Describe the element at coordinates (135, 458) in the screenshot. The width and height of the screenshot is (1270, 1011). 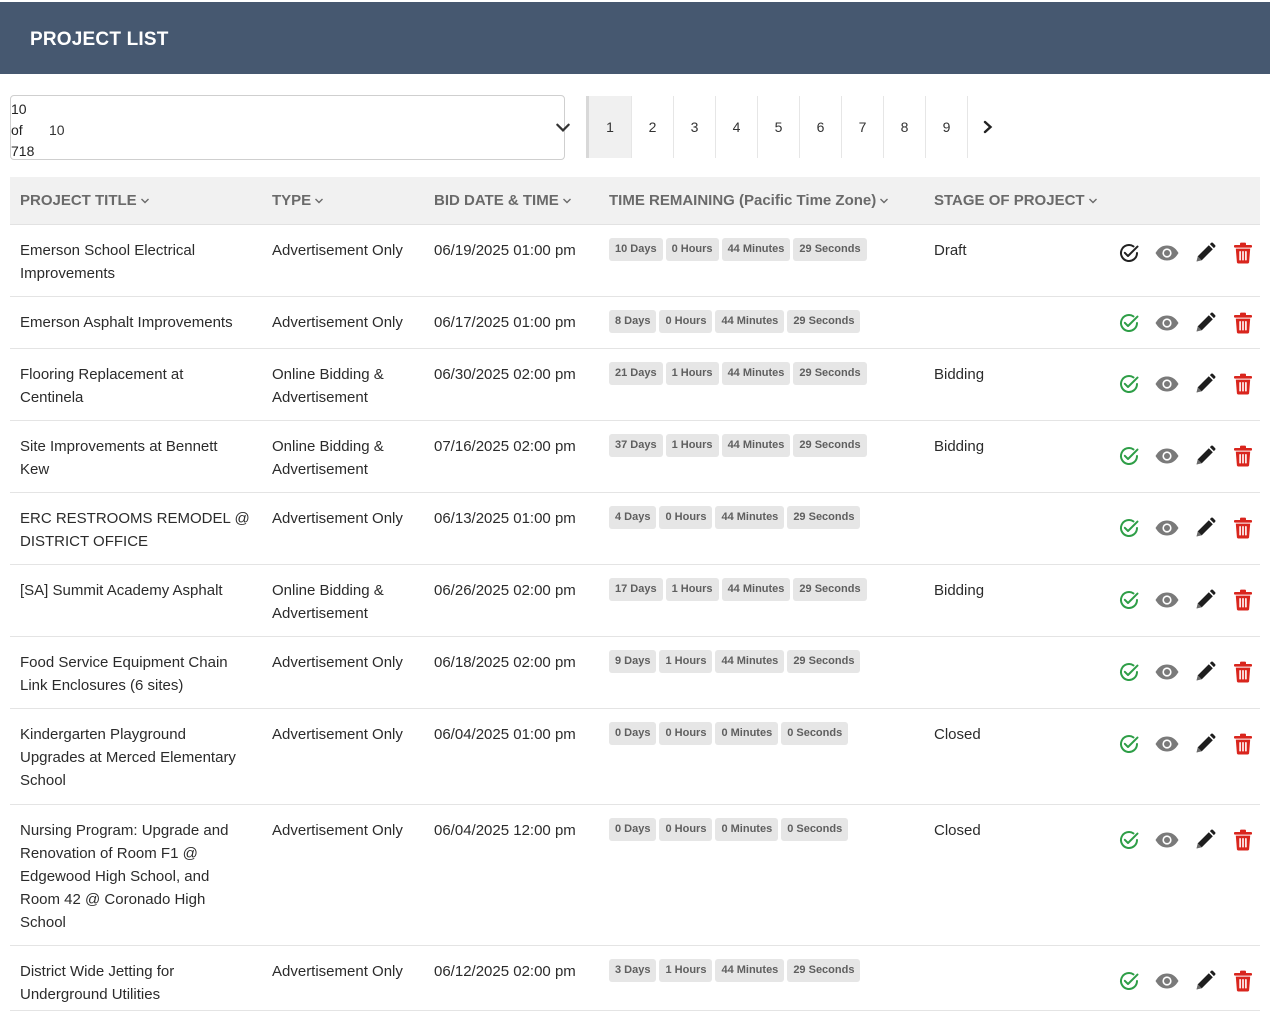
I see `project-title: Site Improvements at Bennett Kew` at that location.